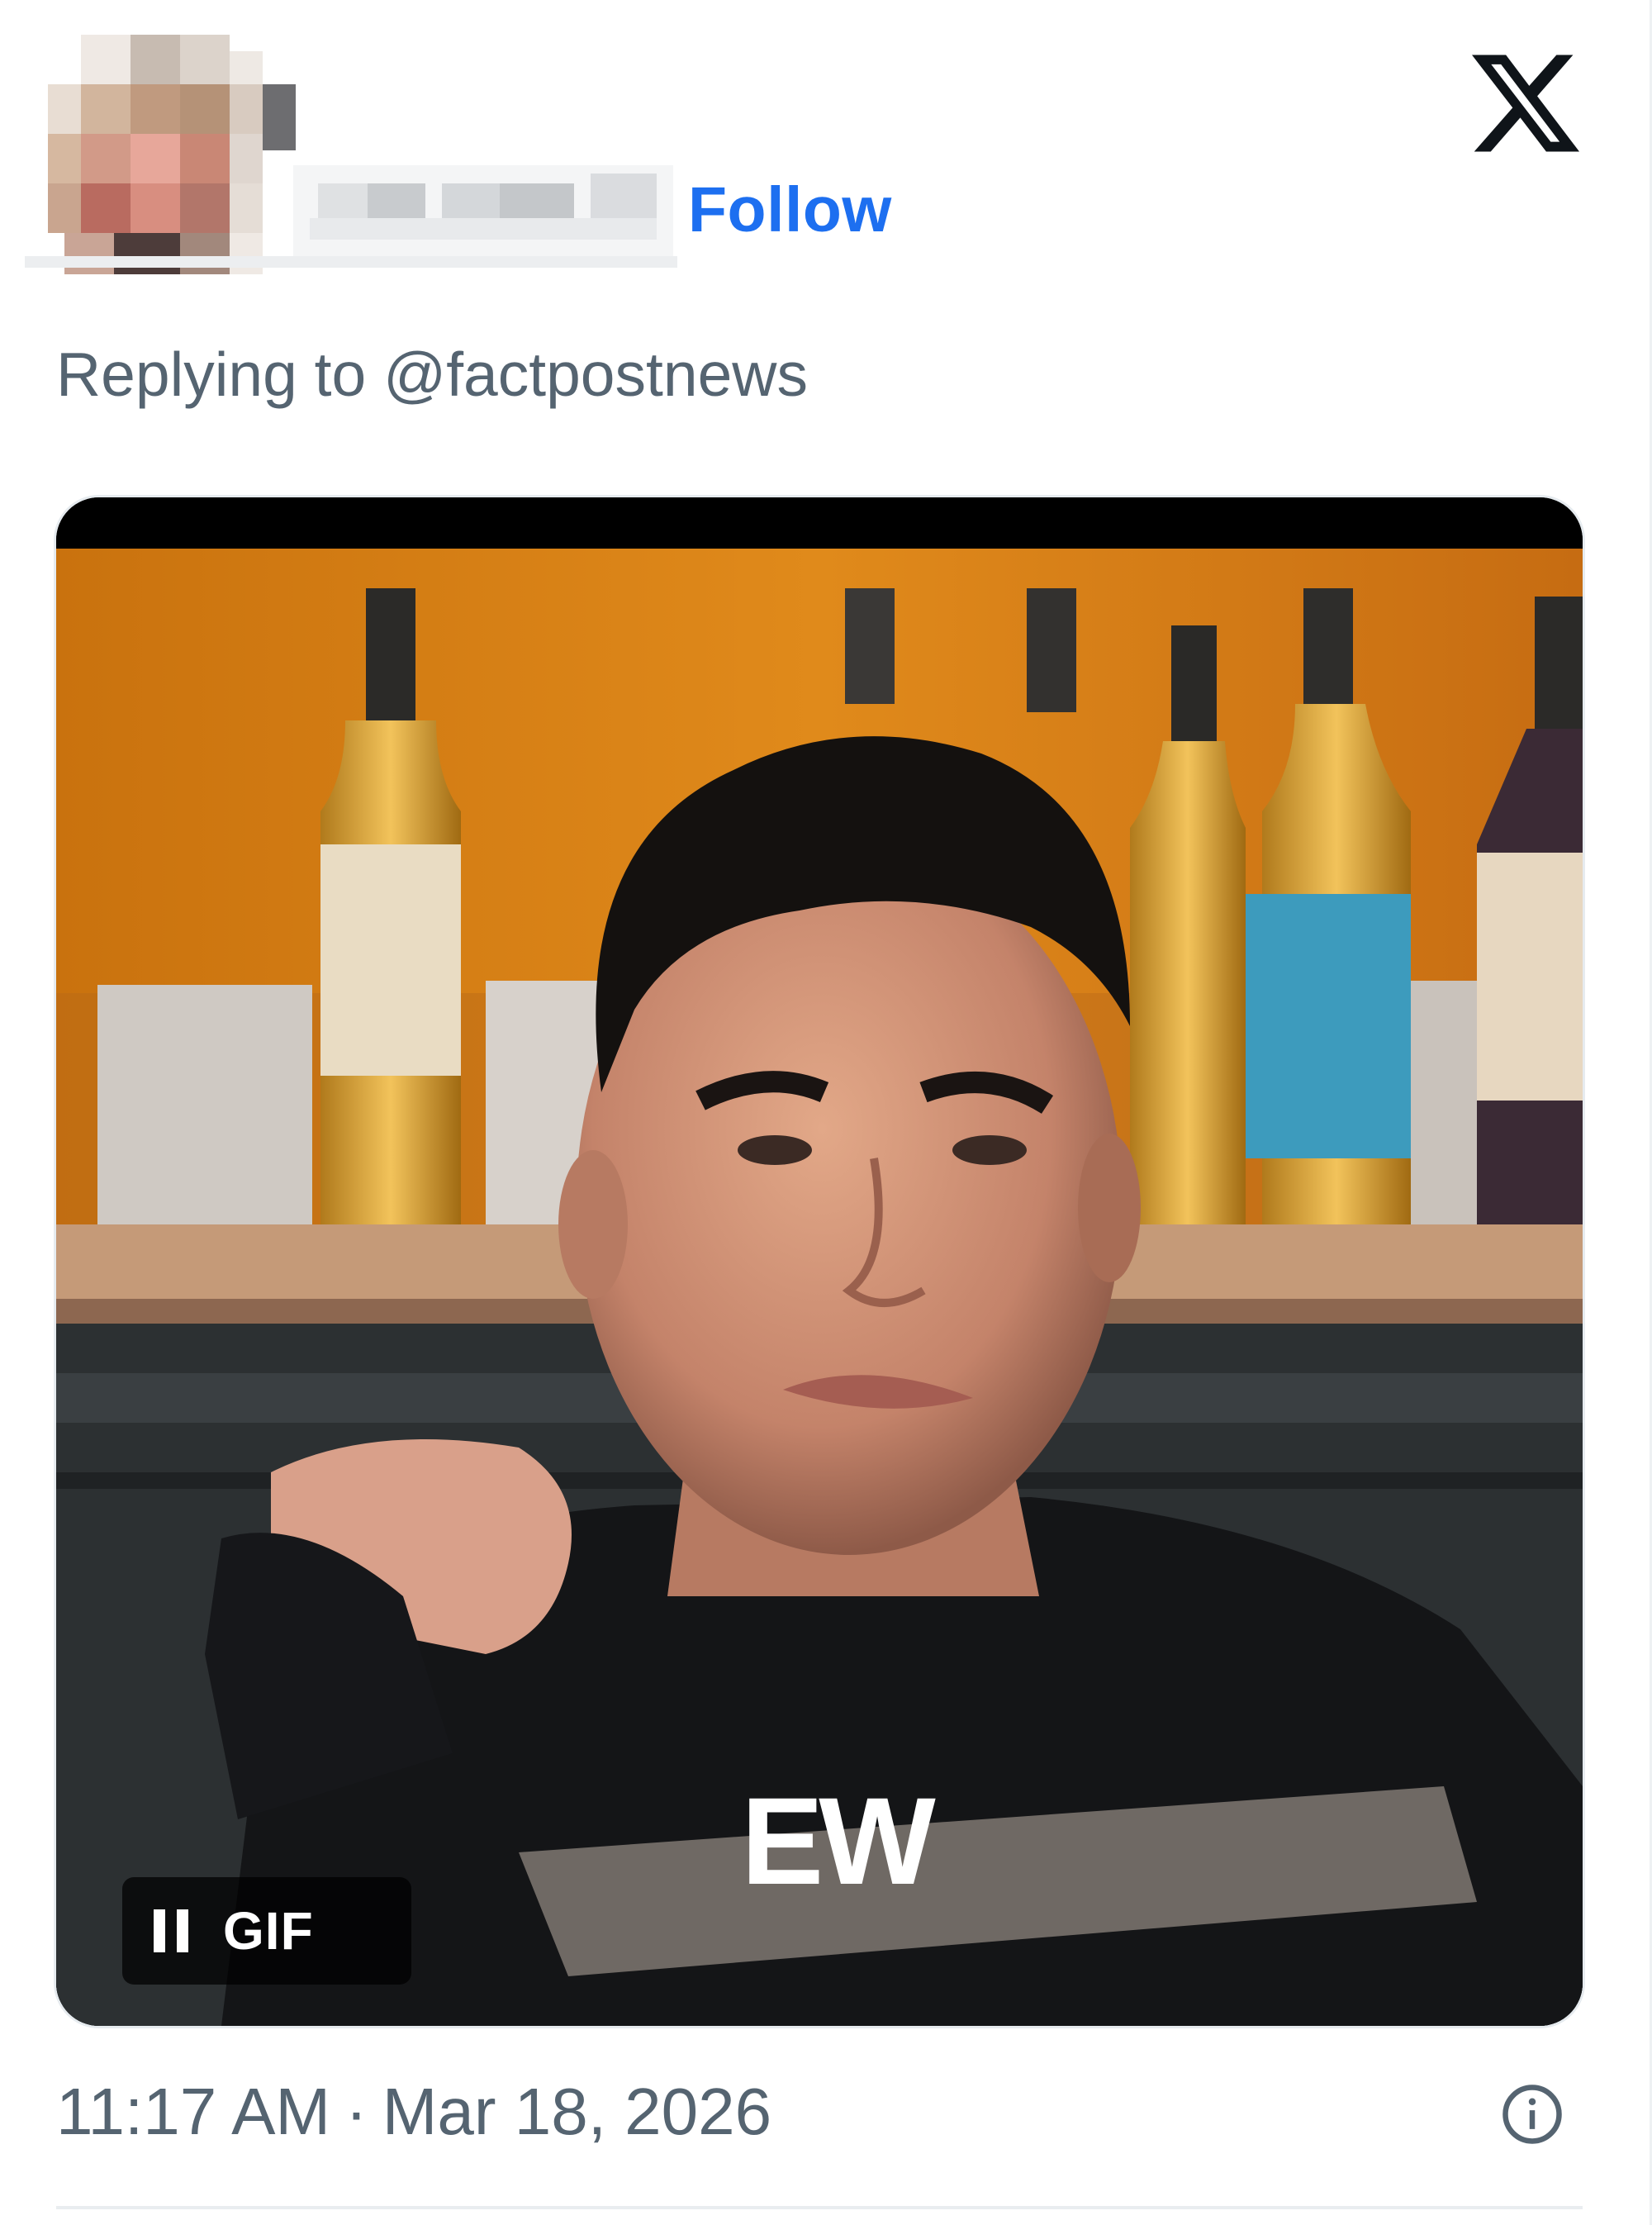  Describe the element at coordinates (819, 2207) in the screenshot. I see `divider` at that location.